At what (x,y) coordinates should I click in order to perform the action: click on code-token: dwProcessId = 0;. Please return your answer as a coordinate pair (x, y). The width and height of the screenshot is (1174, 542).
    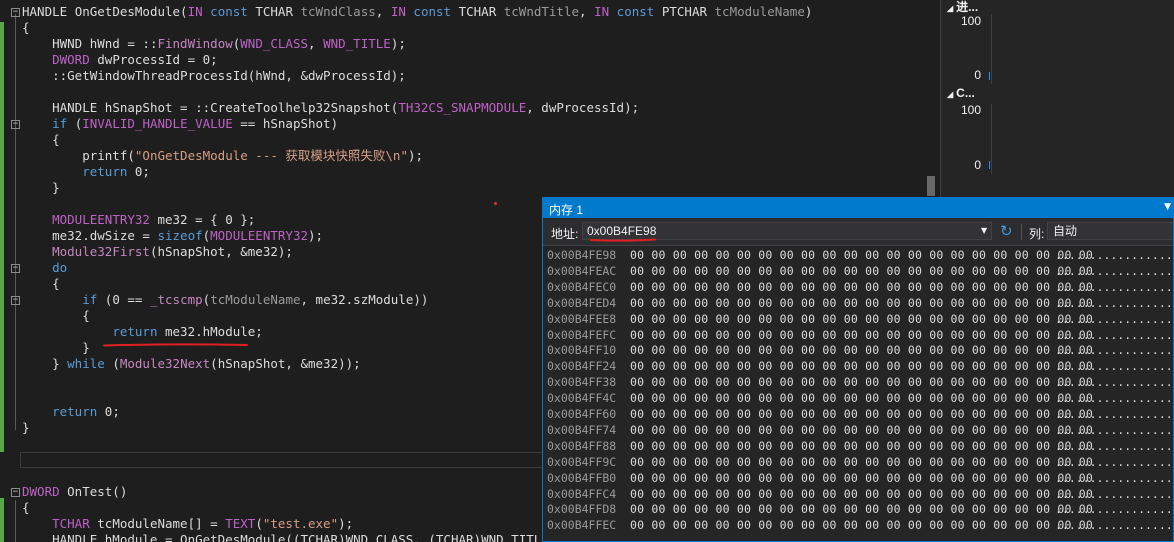
    Looking at the image, I should click on (157, 59).